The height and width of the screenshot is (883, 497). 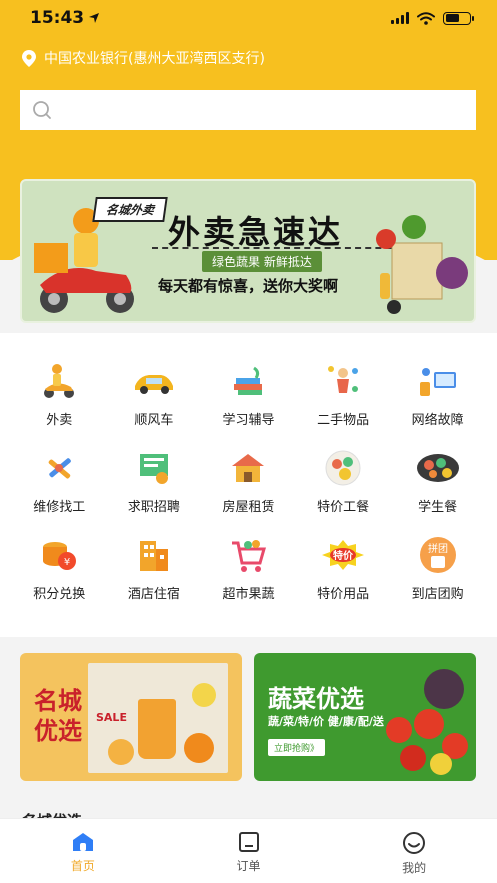 What do you see at coordinates (111, 717) in the screenshot?
I see `sale-text: SALE` at bounding box center [111, 717].